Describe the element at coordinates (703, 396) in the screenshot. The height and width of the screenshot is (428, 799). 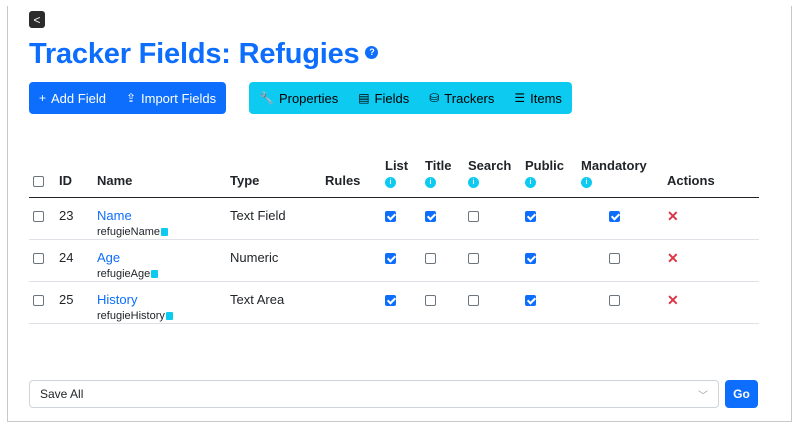
I see `chevron-down-icon: ﹀` at that location.